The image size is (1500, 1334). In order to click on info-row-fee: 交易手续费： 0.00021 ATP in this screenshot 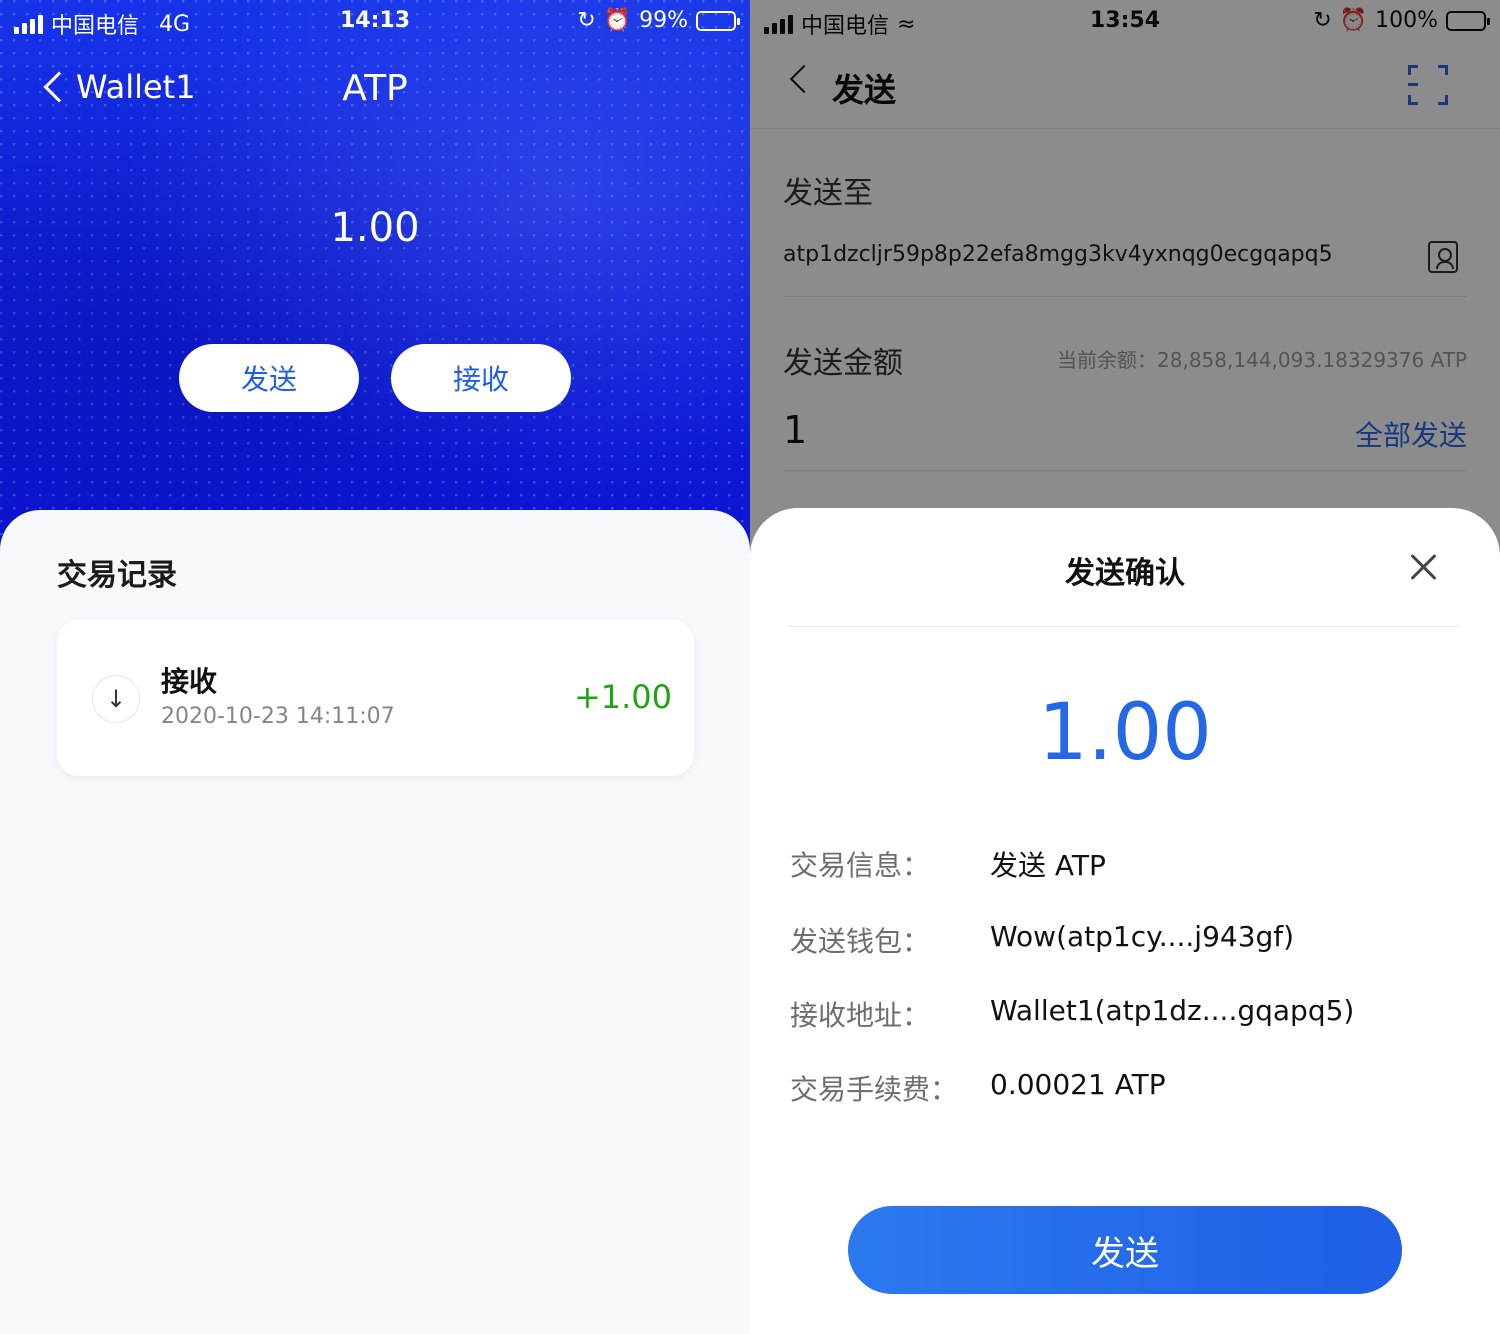, I will do `click(1125, 1088)`.